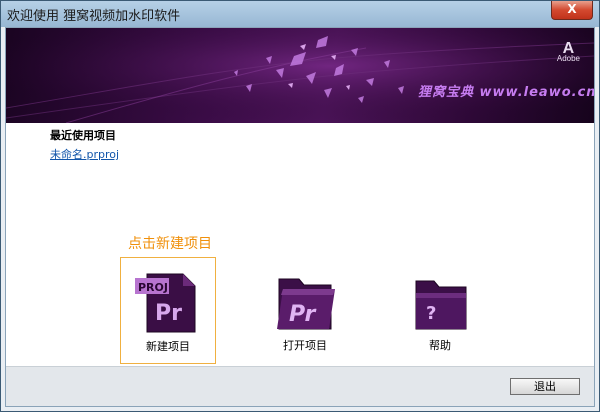 This screenshot has height=412, width=600. Describe the element at coordinates (568, 48) in the screenshot. I see `adobe-logo-glyph: A` at that location.